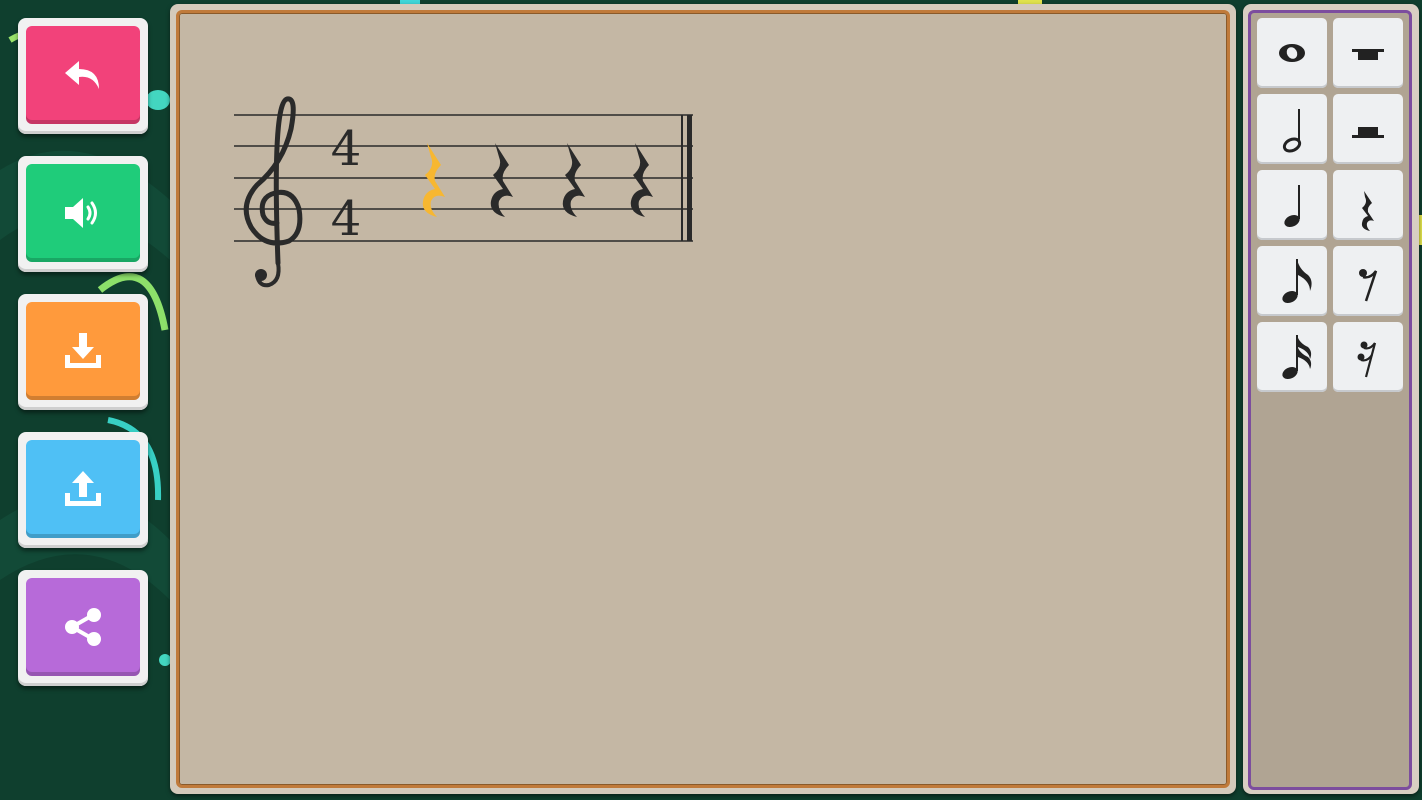  I want to click on speaker-icon, so click(81, 213).